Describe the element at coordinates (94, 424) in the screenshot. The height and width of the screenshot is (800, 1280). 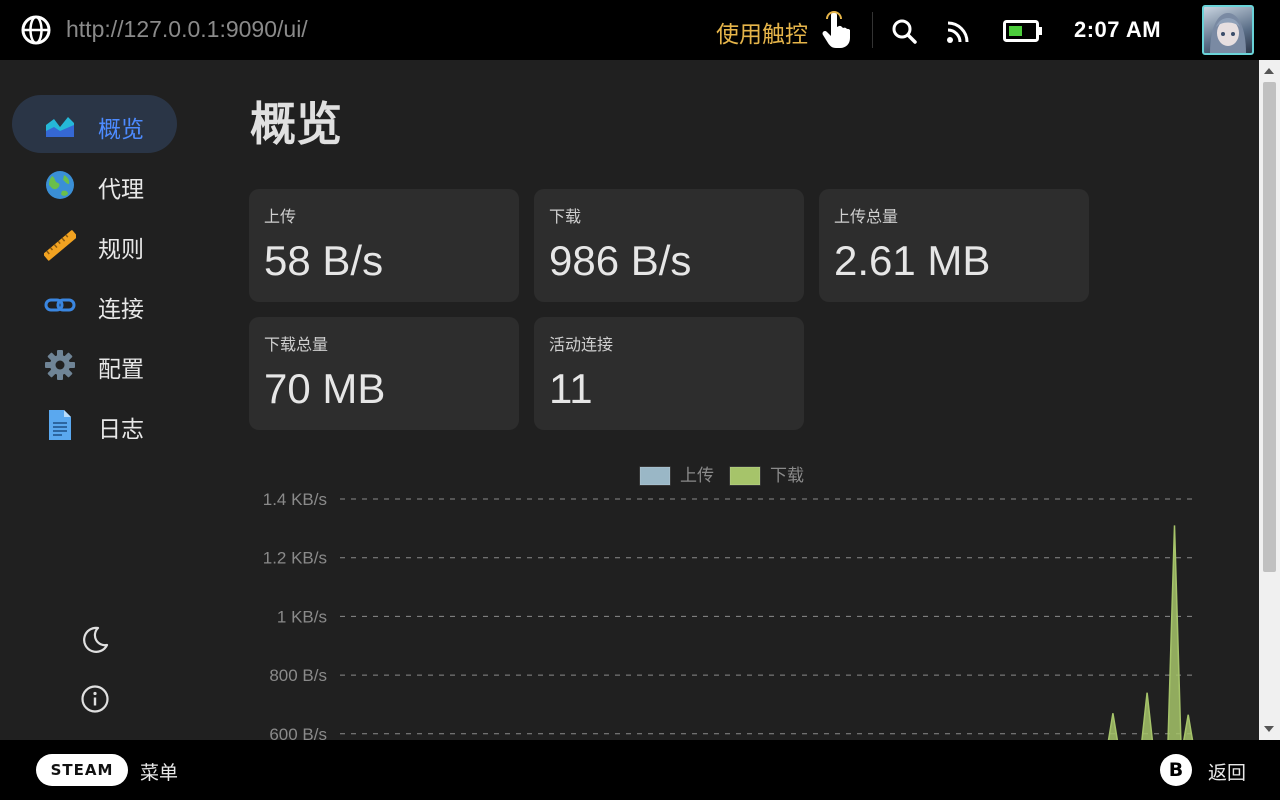
I see `sidebar-item-logs: 日志` at that location.